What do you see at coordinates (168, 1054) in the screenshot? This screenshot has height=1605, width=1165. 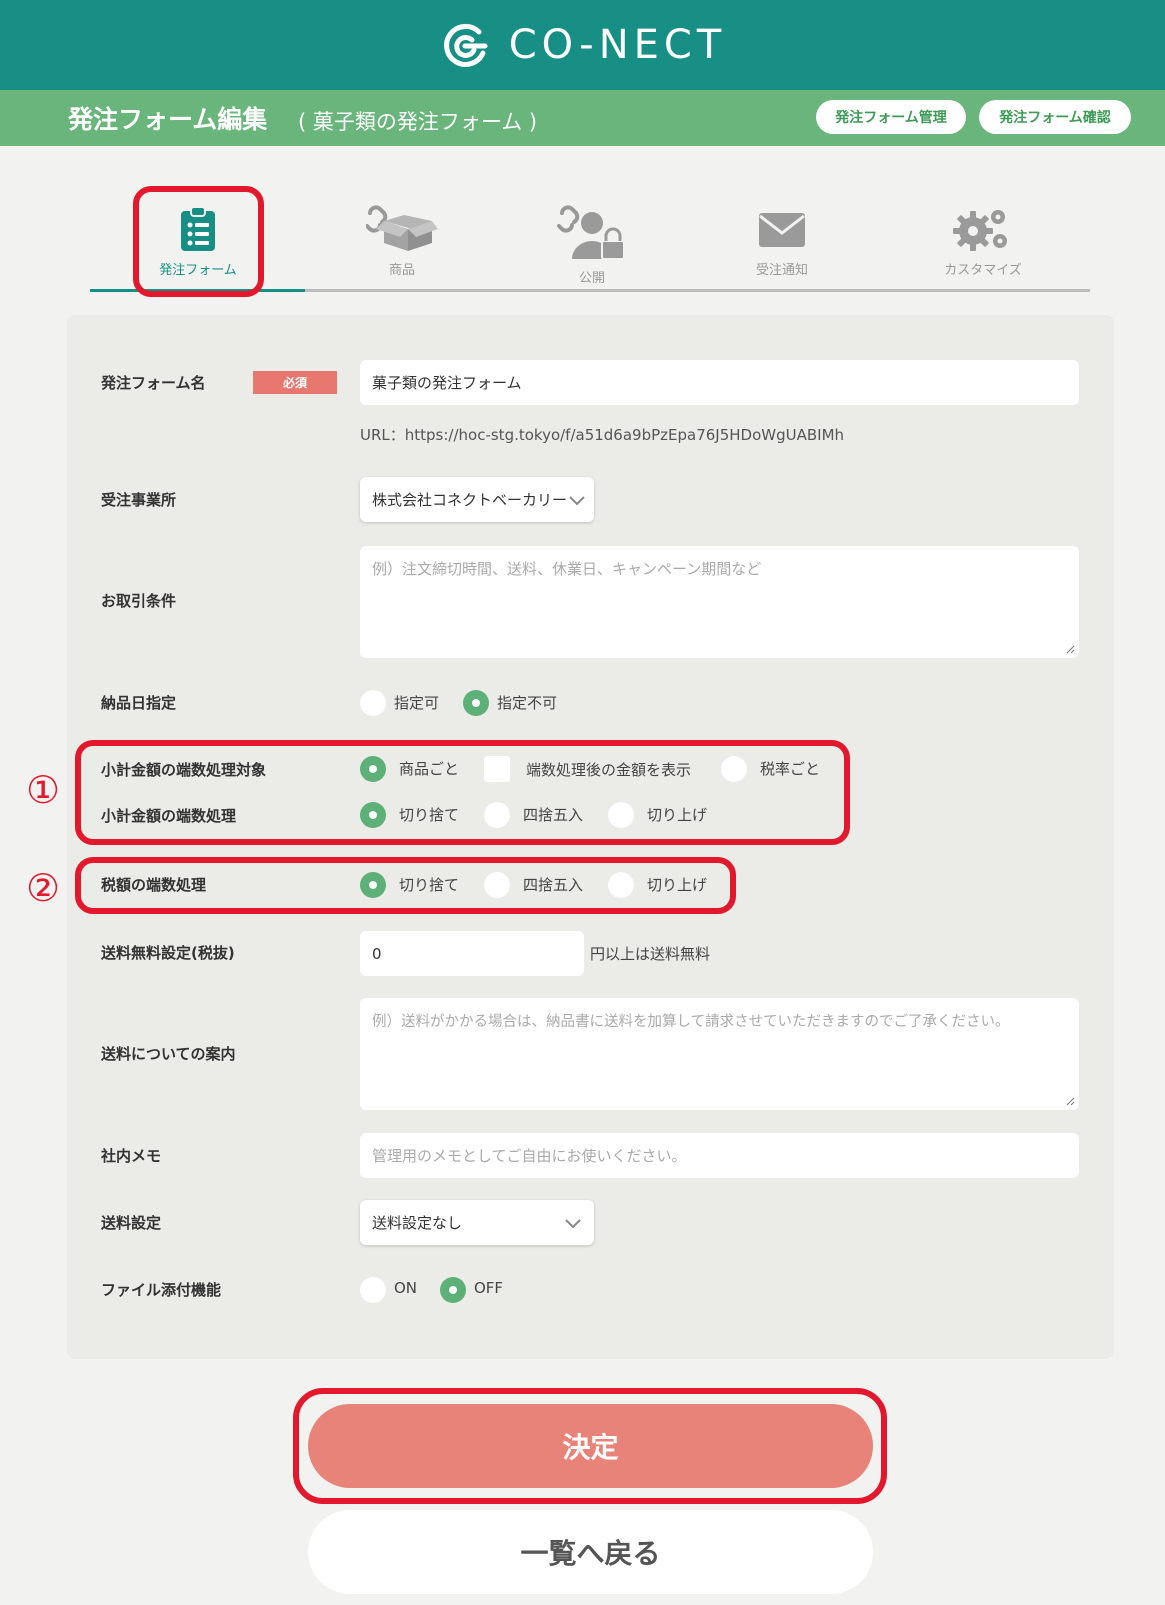 I see `shipping-note-label: 送料についての案内` at bounding box center [168, 1054].